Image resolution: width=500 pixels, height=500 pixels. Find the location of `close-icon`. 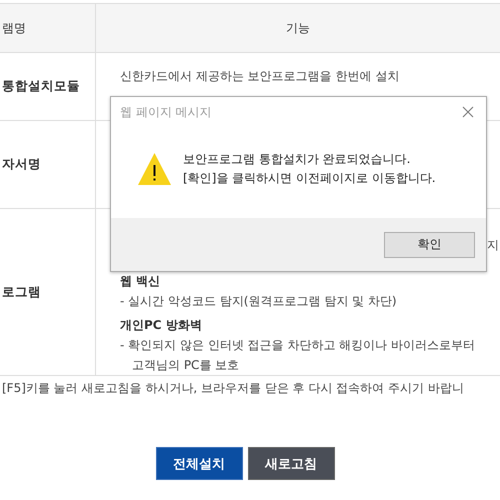

close-icon is located at coordinates (468, 112).